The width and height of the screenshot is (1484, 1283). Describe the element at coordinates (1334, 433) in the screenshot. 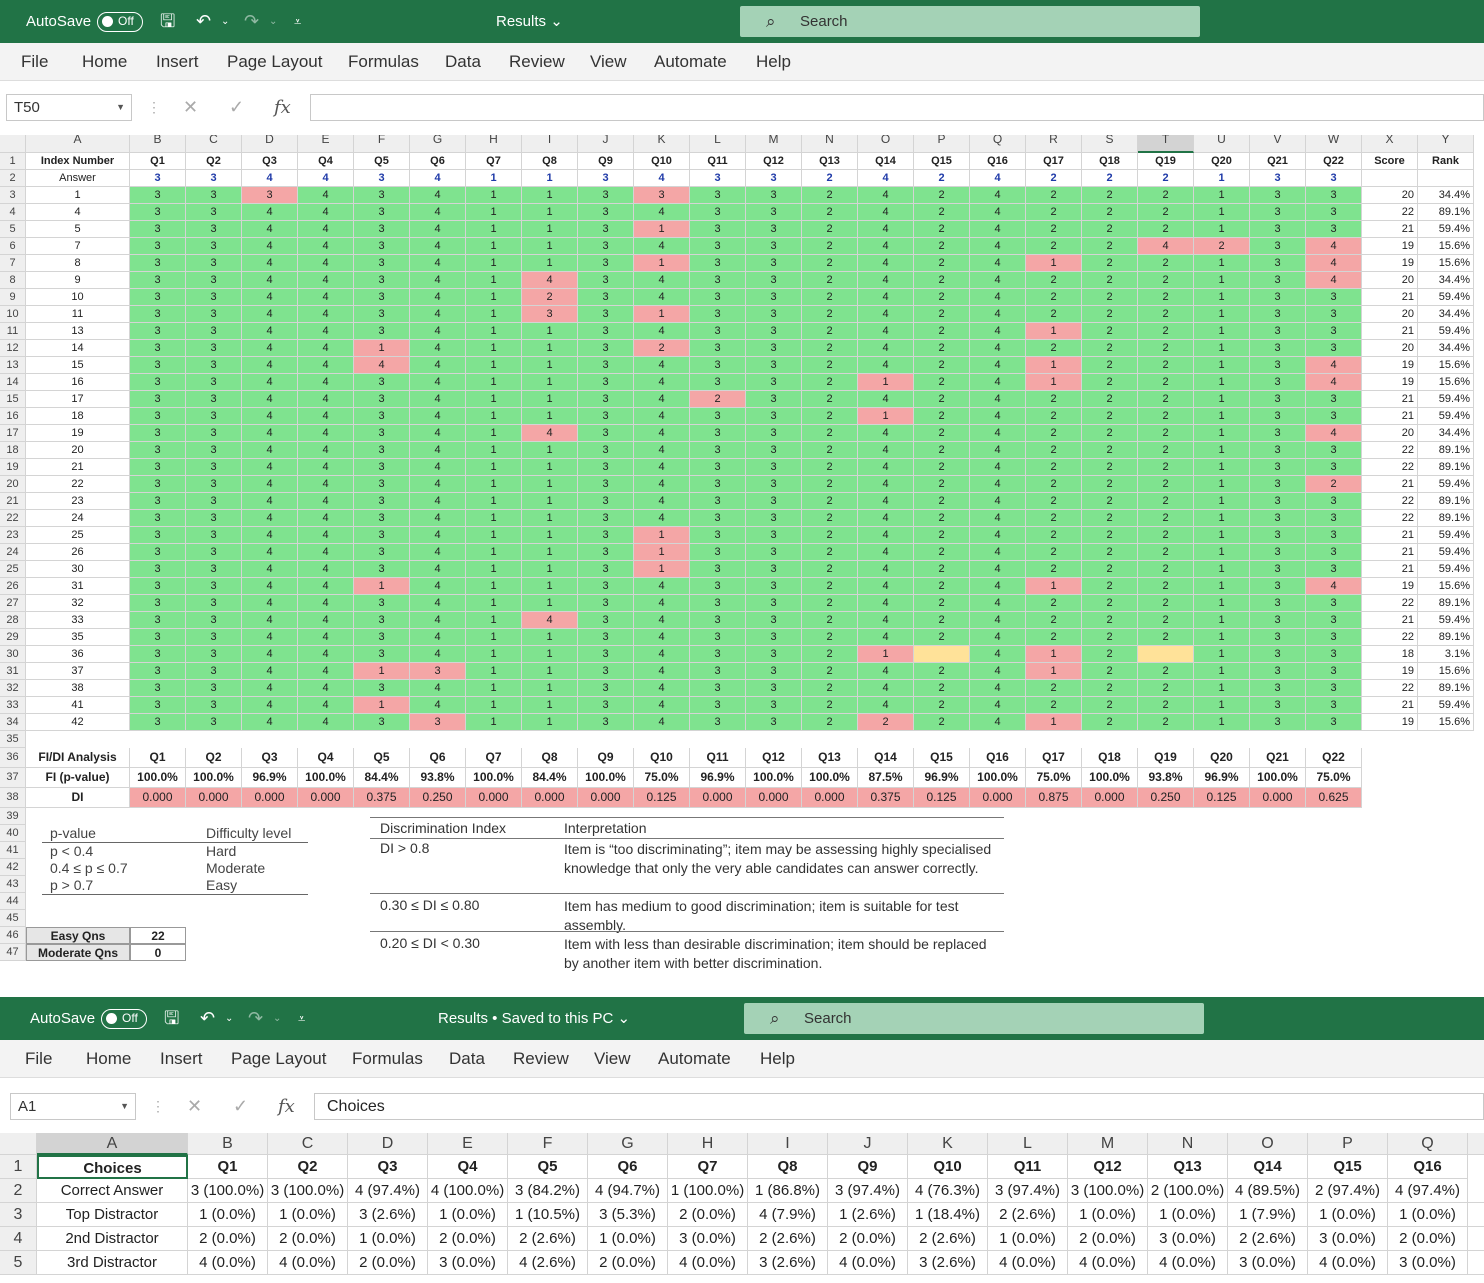

I see `response-cell-q22: 4` at that location.